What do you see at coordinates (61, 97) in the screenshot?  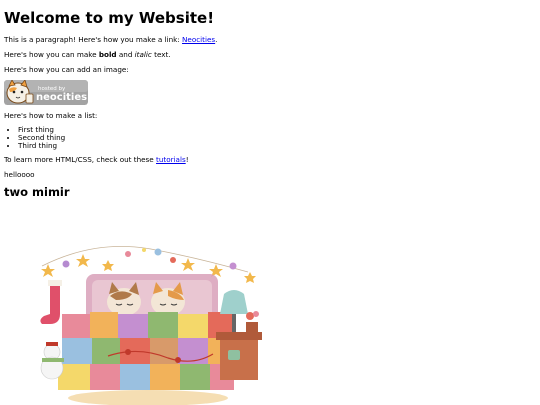 I see `badge-neocities-text: neocities` at bounding box center [61, 97].